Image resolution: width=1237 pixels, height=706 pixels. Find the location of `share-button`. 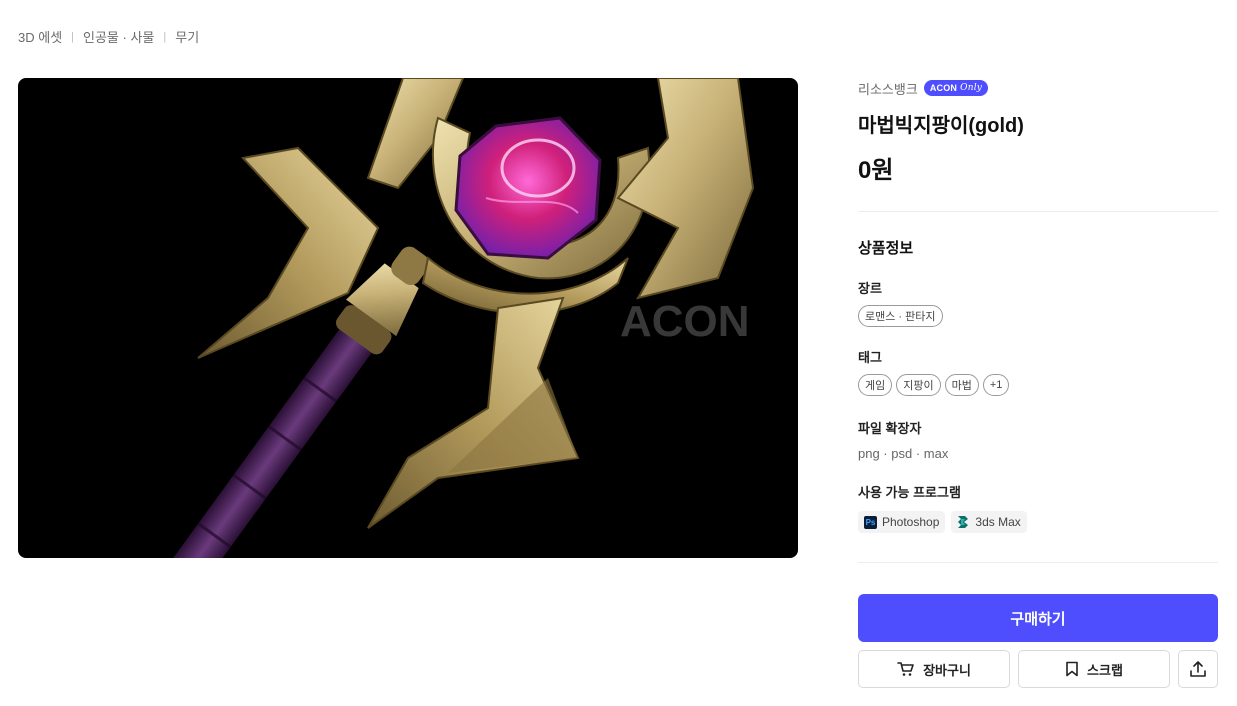

share-button is located at coordinates (1198, 669).